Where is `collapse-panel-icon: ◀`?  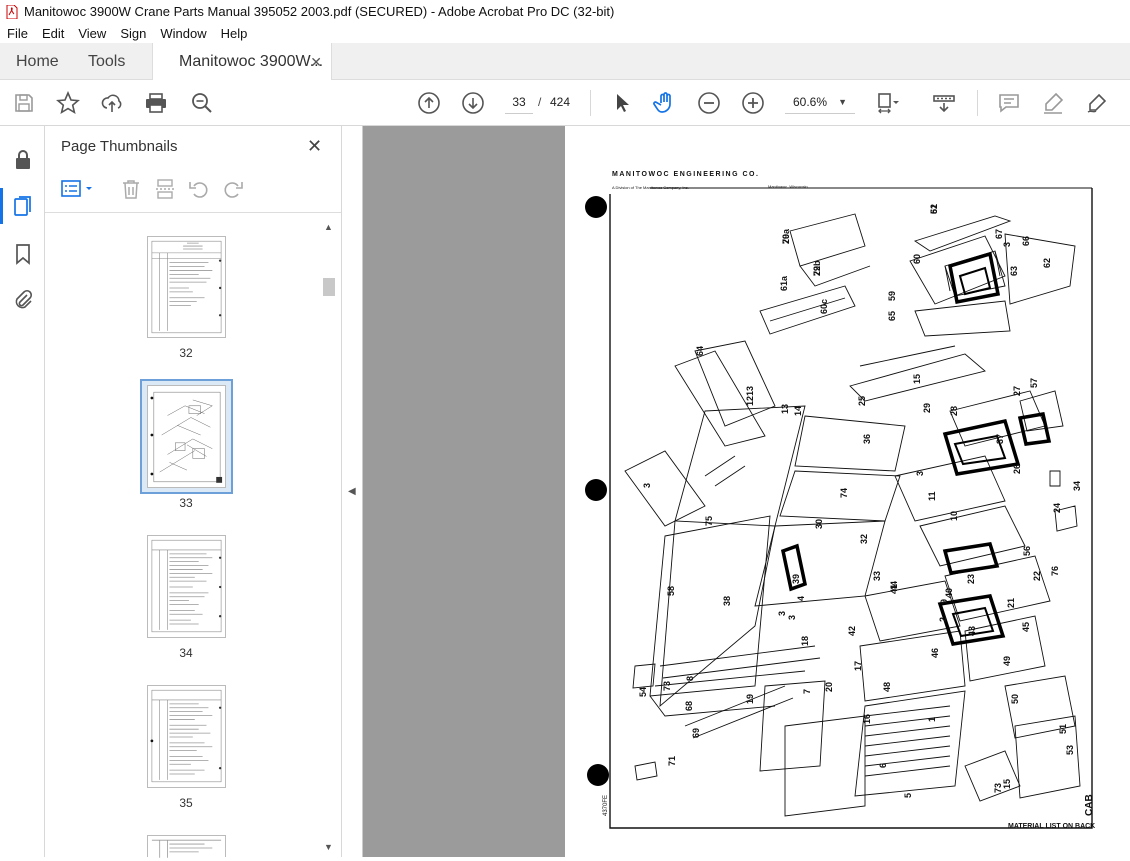
collapse-panel-icon: ◀ is located at coordinates (352, 491).